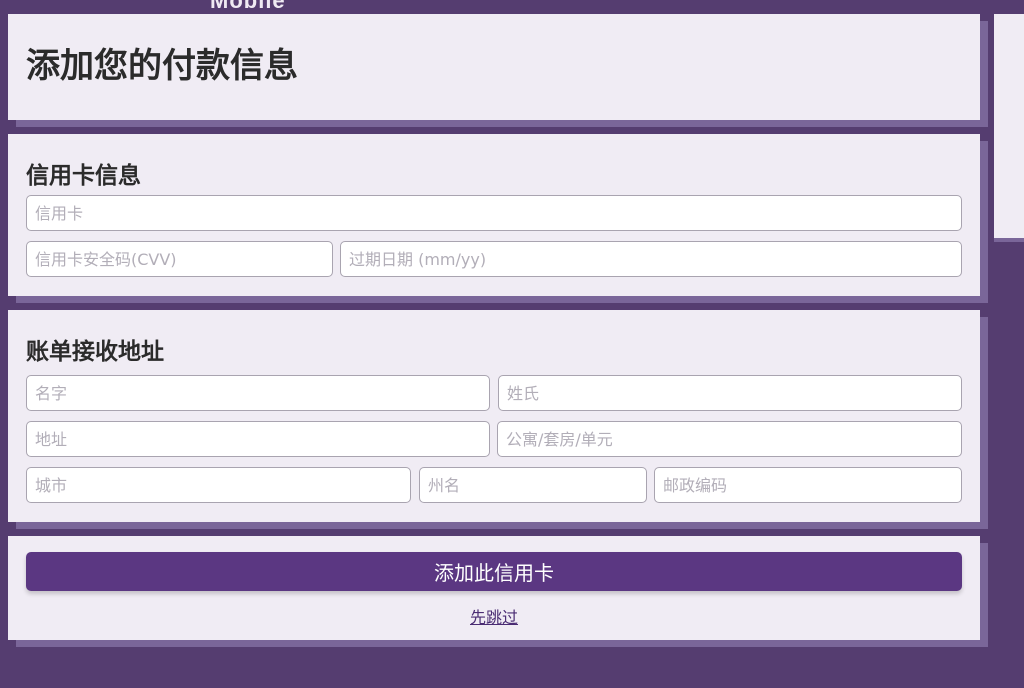 This screenshot has width=1024, height=688. Describe the element at coordinates (1009, 126) in the screenshot. I see `side-panel` at that location.